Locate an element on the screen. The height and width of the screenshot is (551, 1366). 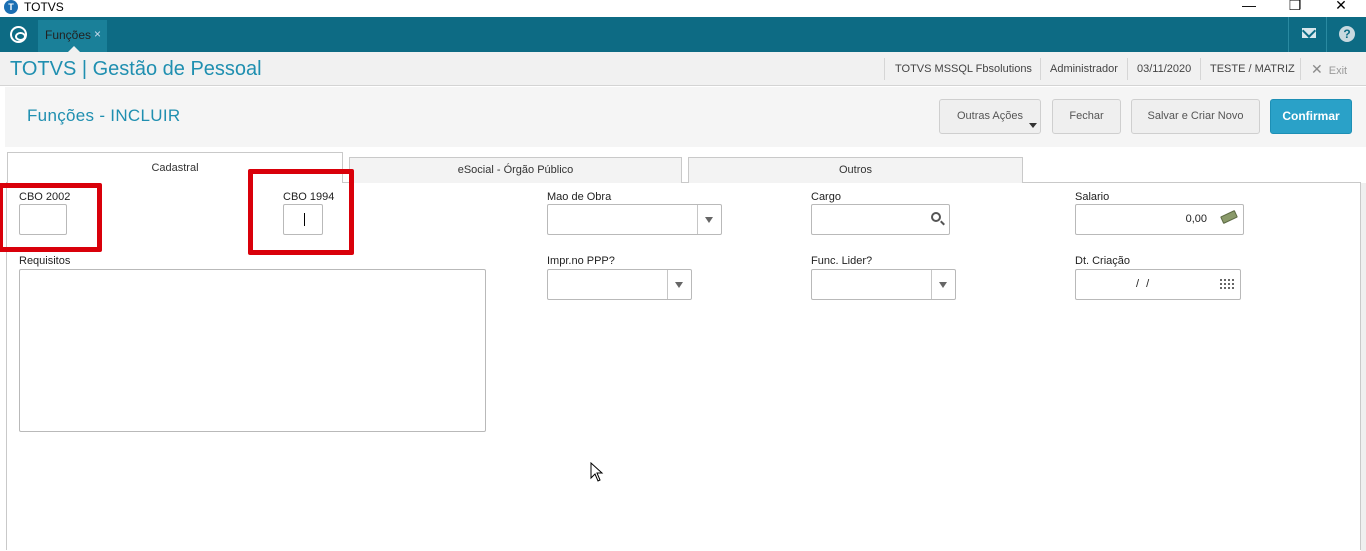
tab-esocial: eSocial - Órgão Público is located at coordinates (515, 170).